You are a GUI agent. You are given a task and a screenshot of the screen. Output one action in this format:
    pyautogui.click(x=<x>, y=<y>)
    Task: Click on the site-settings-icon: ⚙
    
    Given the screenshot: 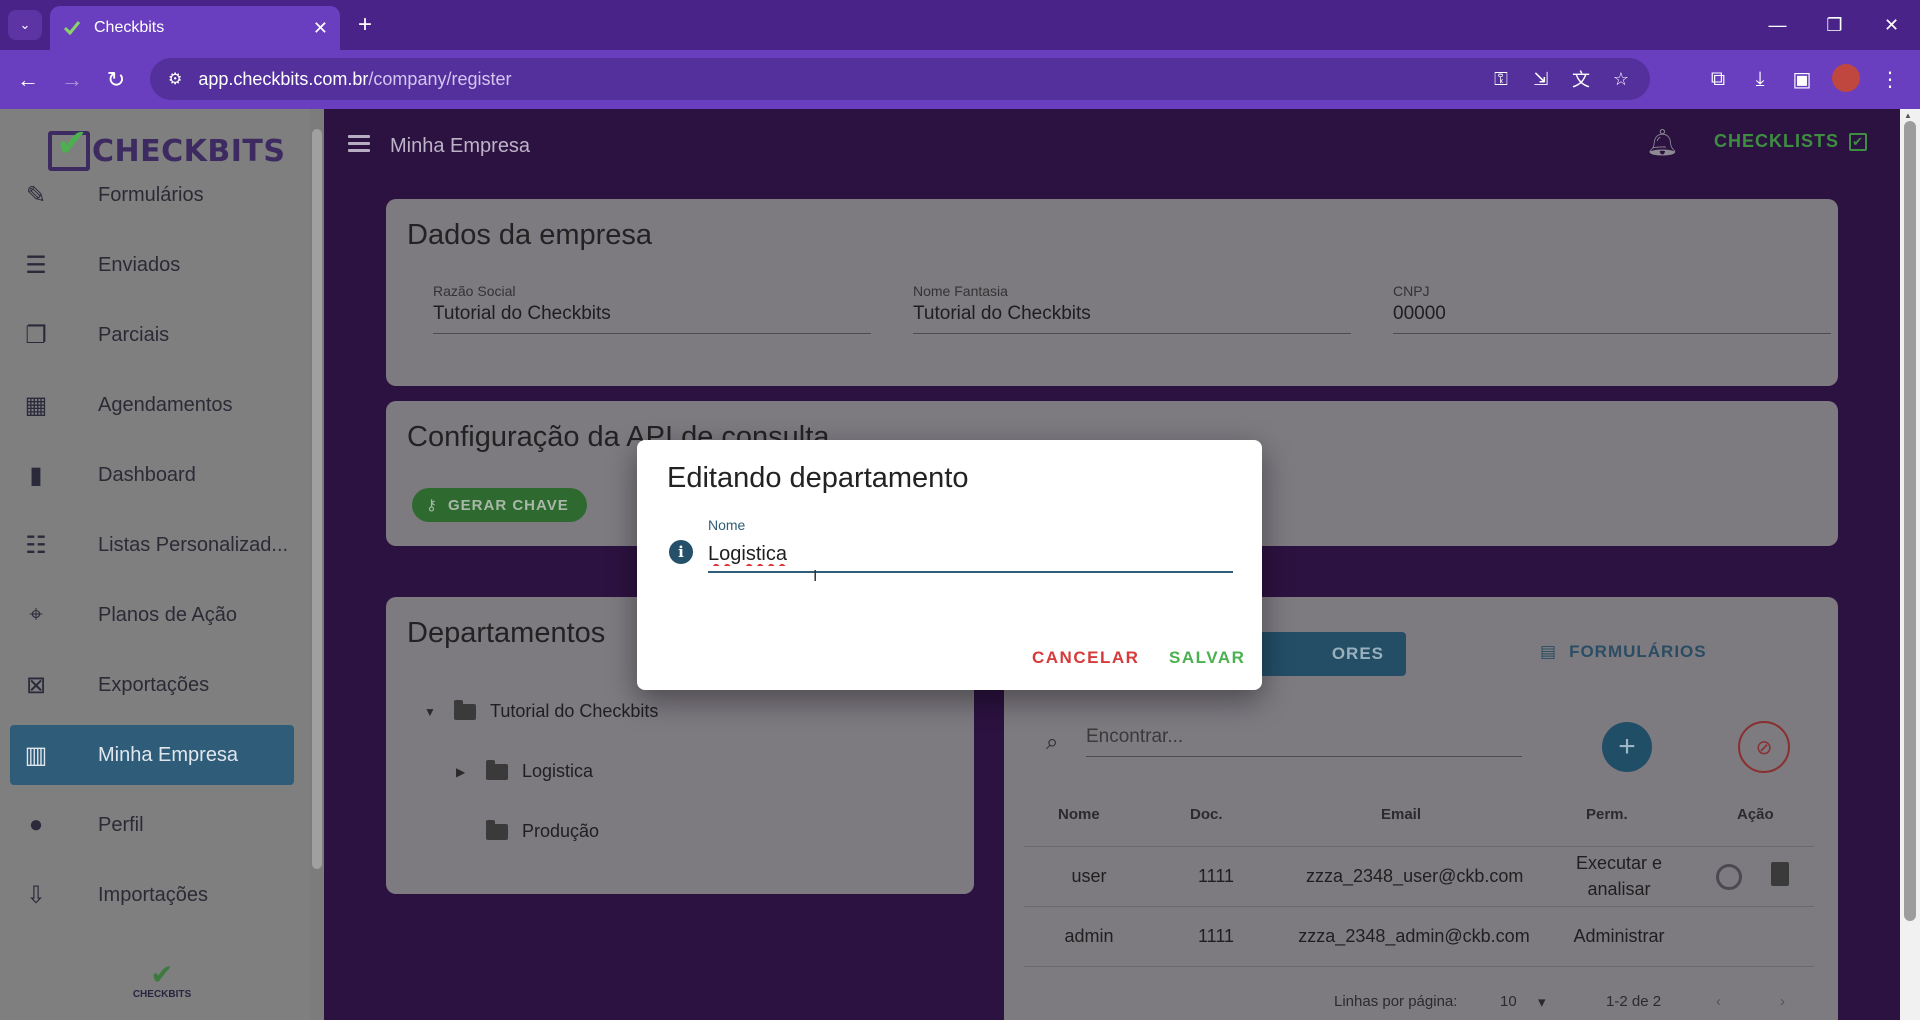 What is the action you would take?
    pyautogui.click(x=175, y=79)
    